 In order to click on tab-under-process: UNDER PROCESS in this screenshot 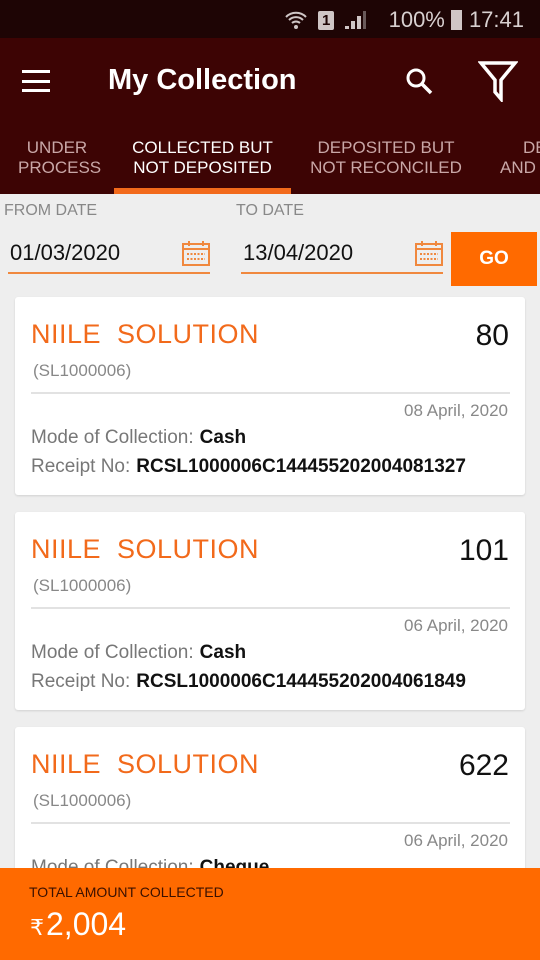, I will do `click(59, 158)`.